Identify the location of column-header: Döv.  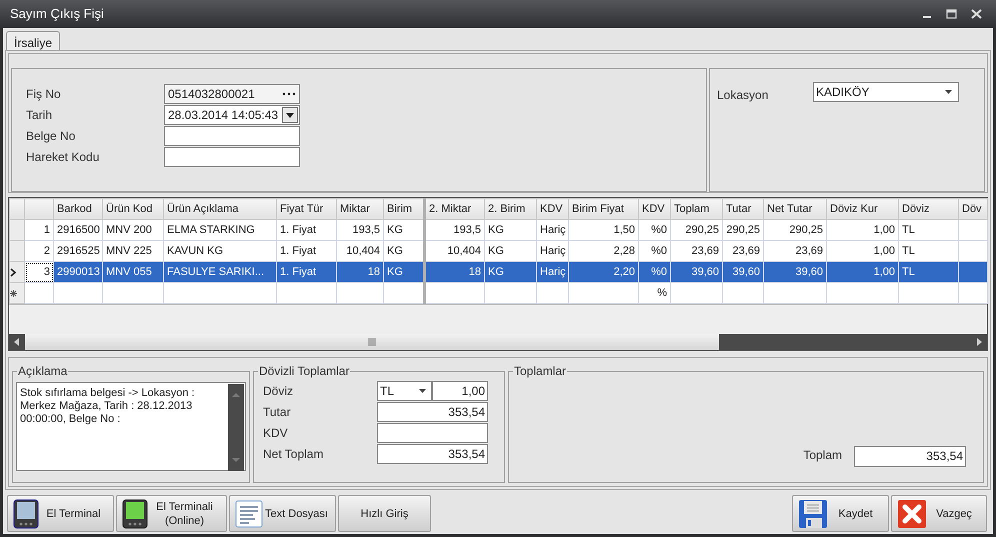
(973, 209).